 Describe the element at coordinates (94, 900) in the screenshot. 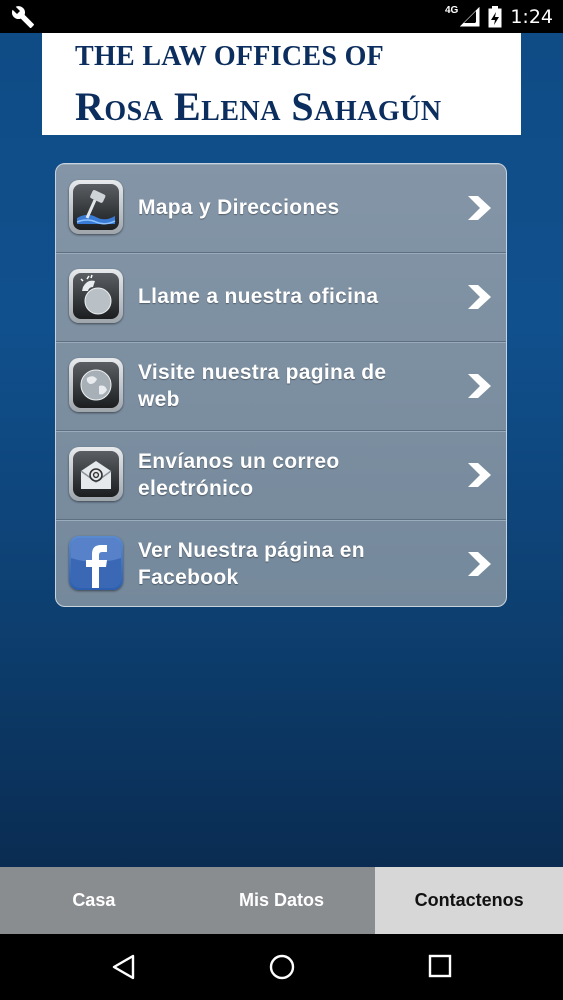

I see `tab-casa: Casa` at that location.